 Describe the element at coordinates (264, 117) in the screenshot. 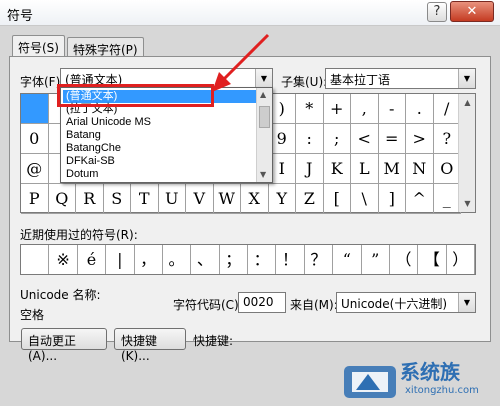

I see `scroll-thumb` at that location.